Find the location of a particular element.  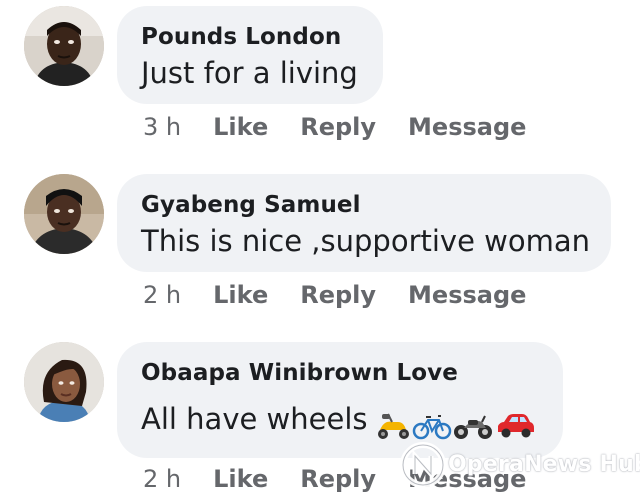

comment-text: This is nice ,supportive woman is located at coordinates (366, 241).